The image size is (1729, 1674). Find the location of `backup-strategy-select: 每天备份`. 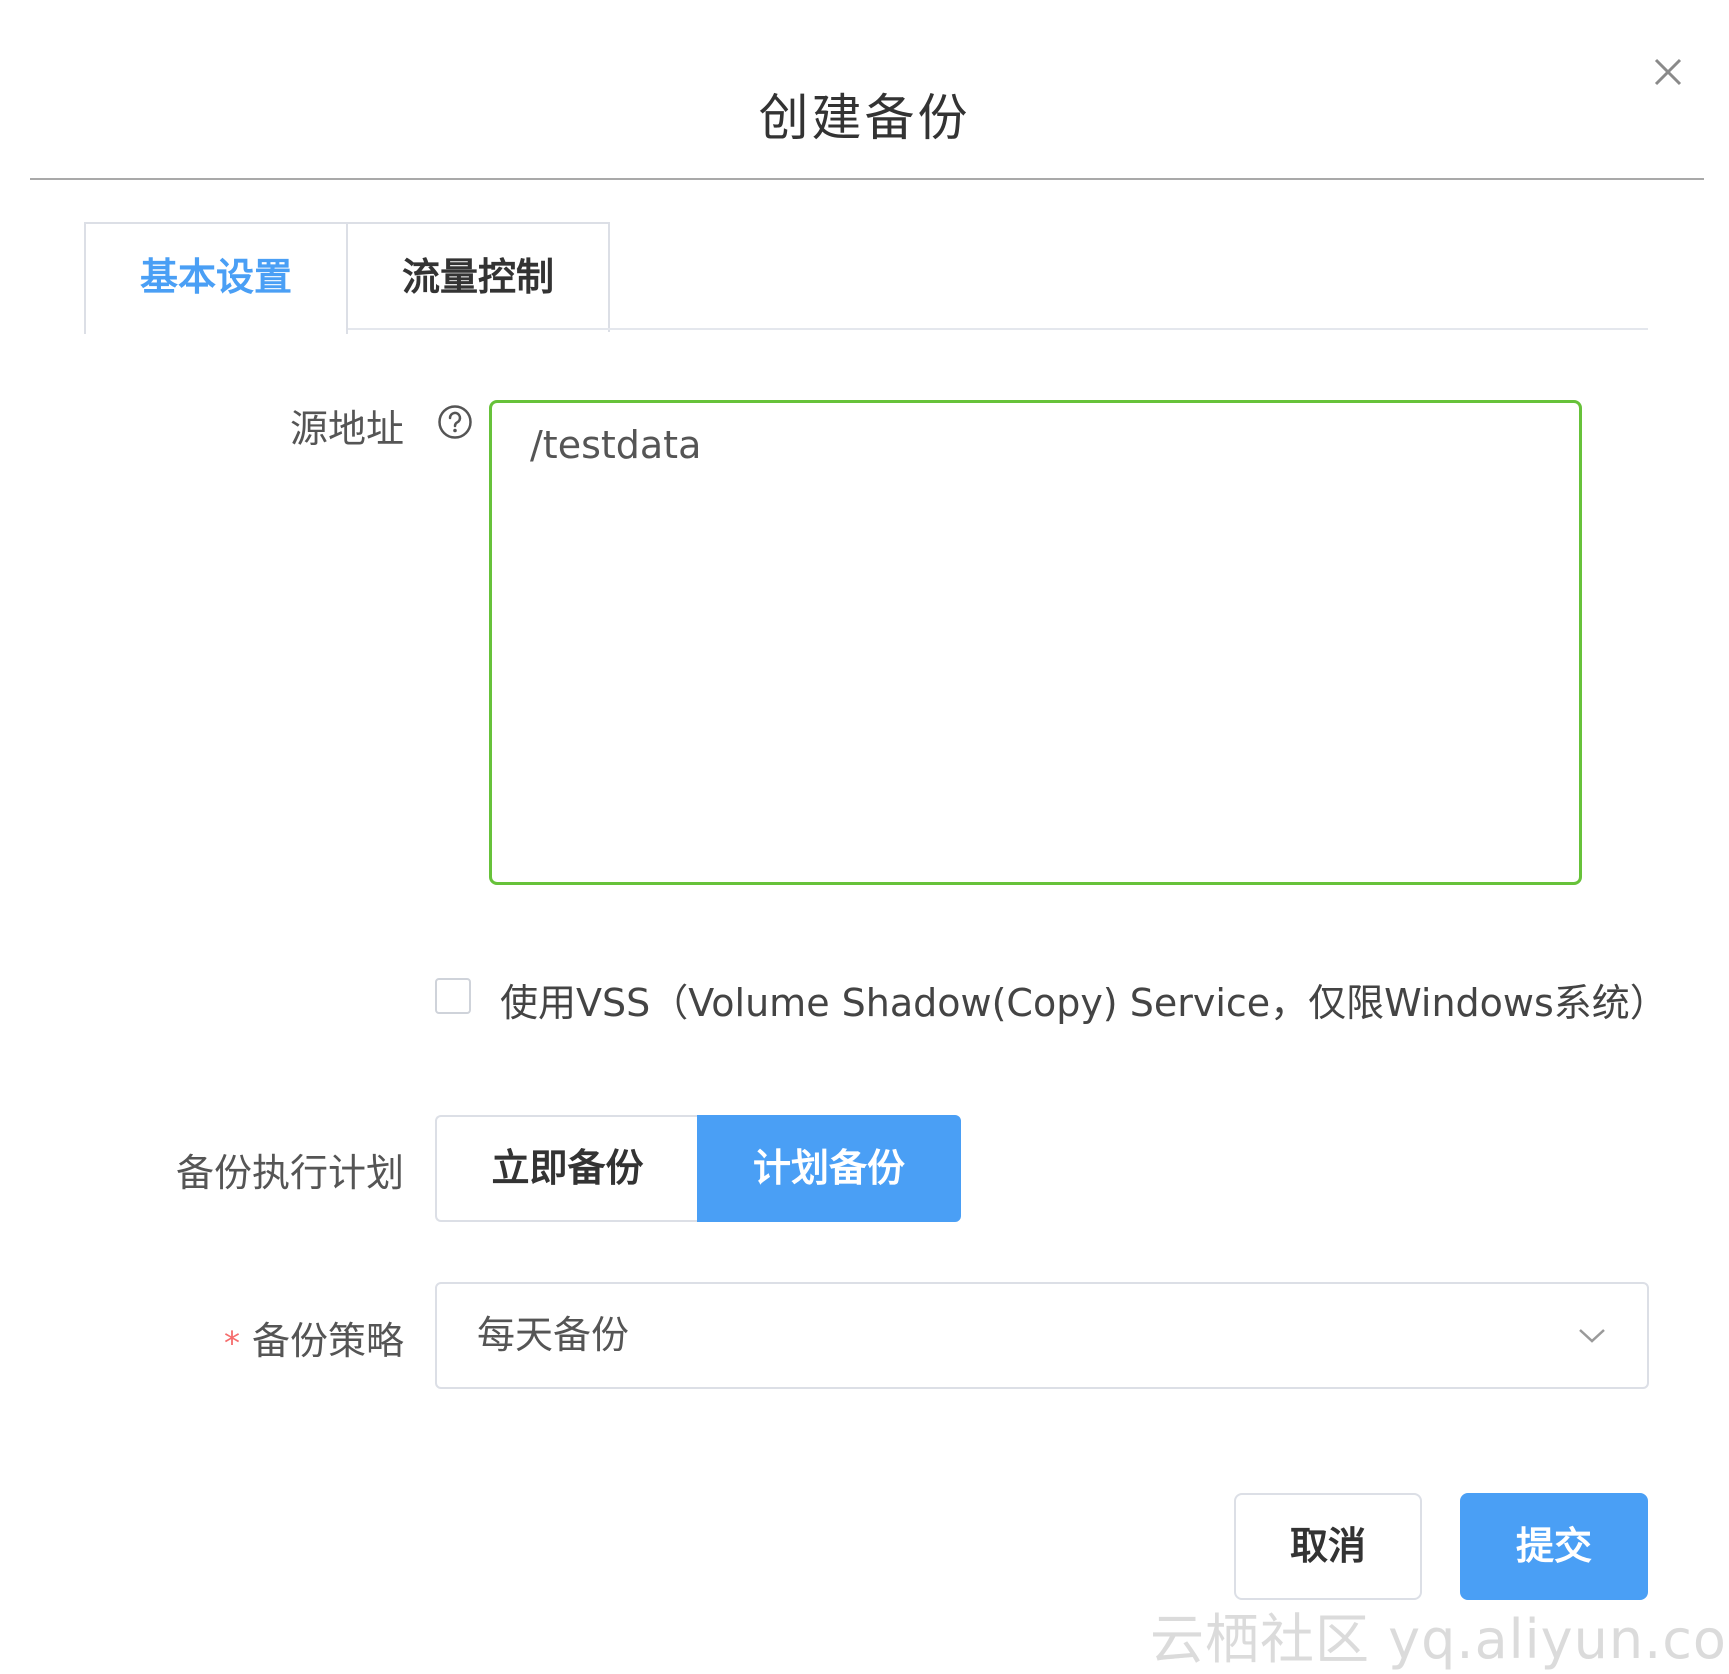

backup-strategy-select: 每天备份 is located at coordinates (1042, 1335).